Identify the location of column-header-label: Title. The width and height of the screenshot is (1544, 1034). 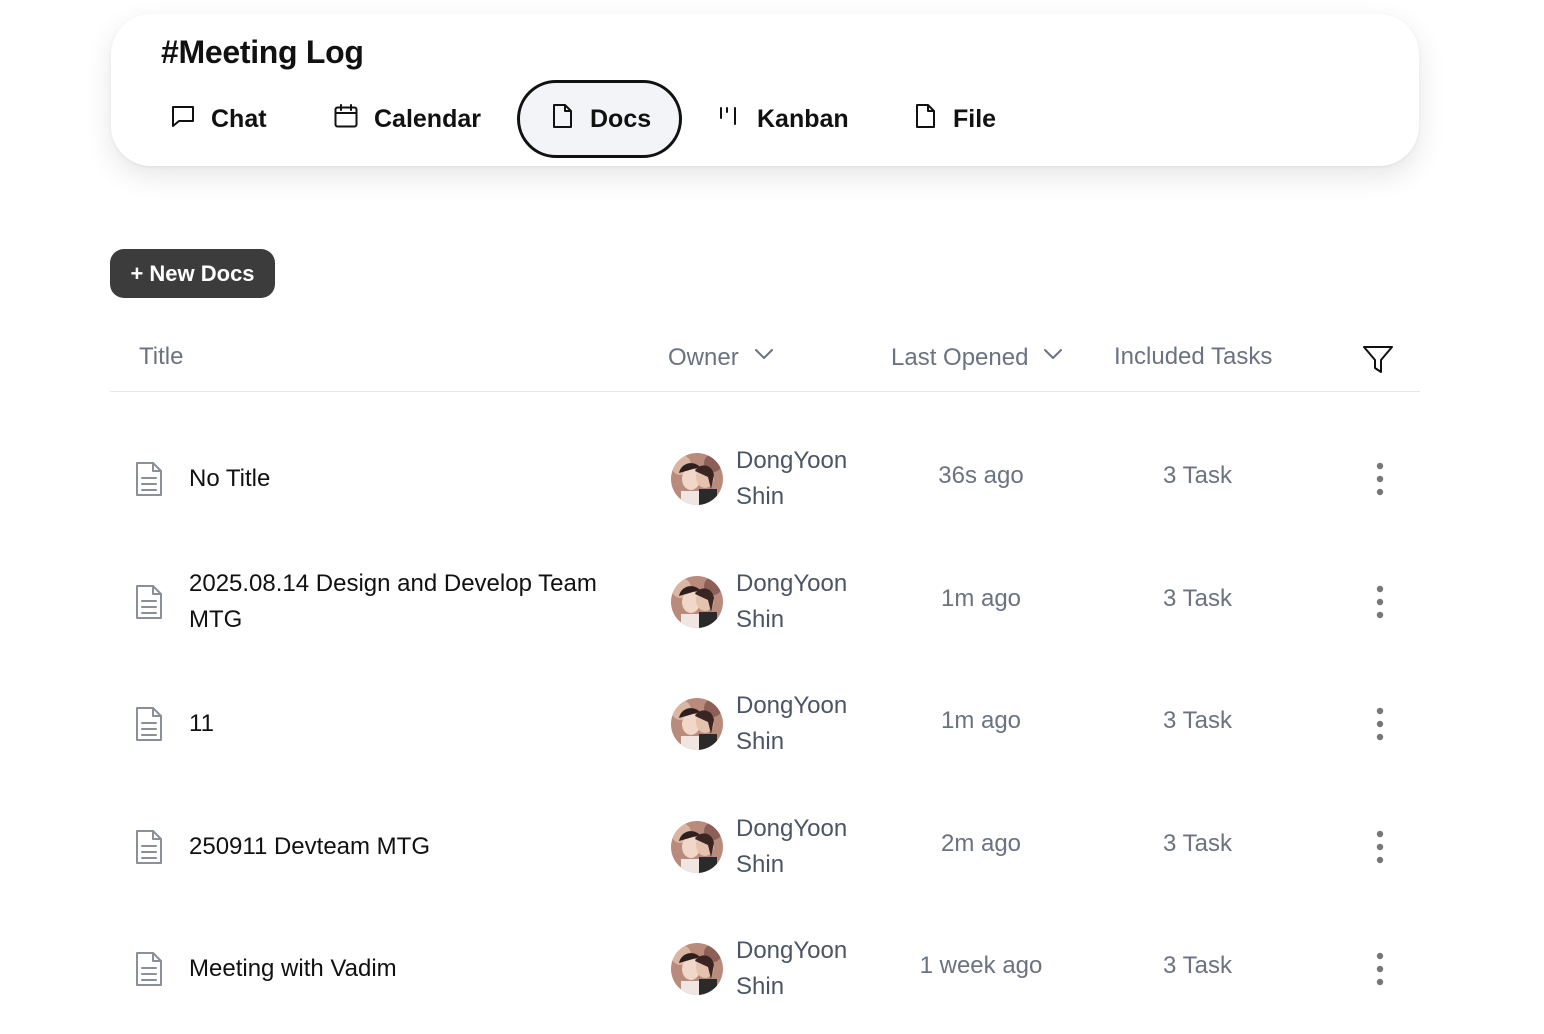
(161, 356).